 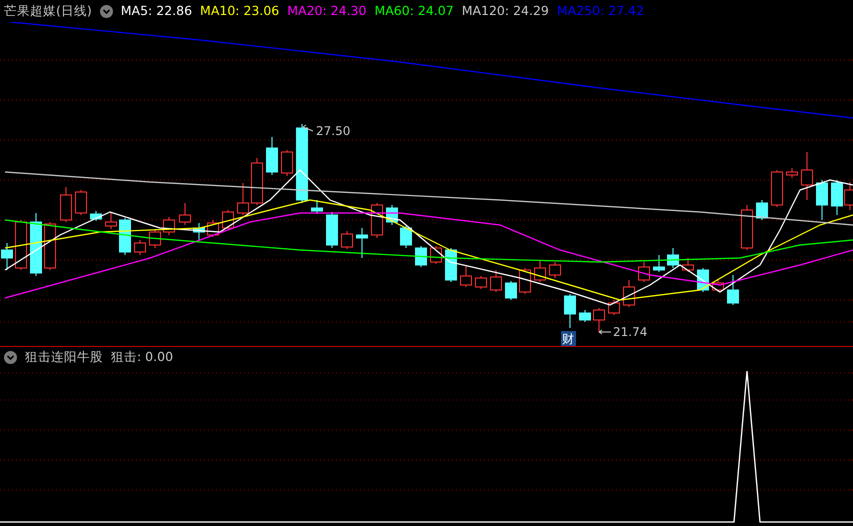 What do you see at coordinates (600, 11) in the screenshot?
I see `ma-legend-value: MA250: 27.42` at bounding box center [600, 11].